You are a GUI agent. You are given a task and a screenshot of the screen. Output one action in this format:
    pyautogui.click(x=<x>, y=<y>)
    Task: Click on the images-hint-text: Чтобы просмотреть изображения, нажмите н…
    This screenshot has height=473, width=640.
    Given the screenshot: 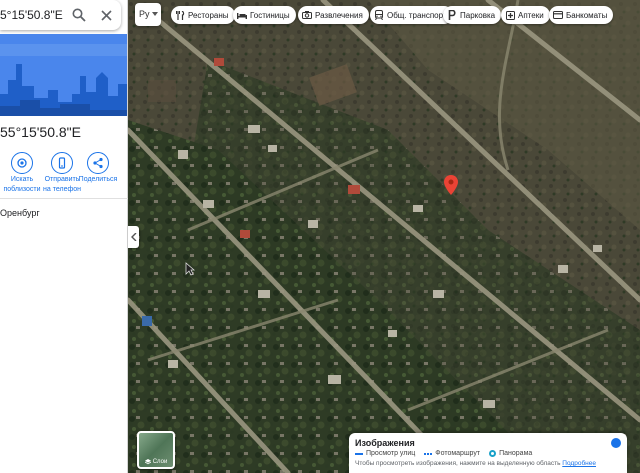 What is the action you would take?
    pyautogui.click(x=458, y=463)
    